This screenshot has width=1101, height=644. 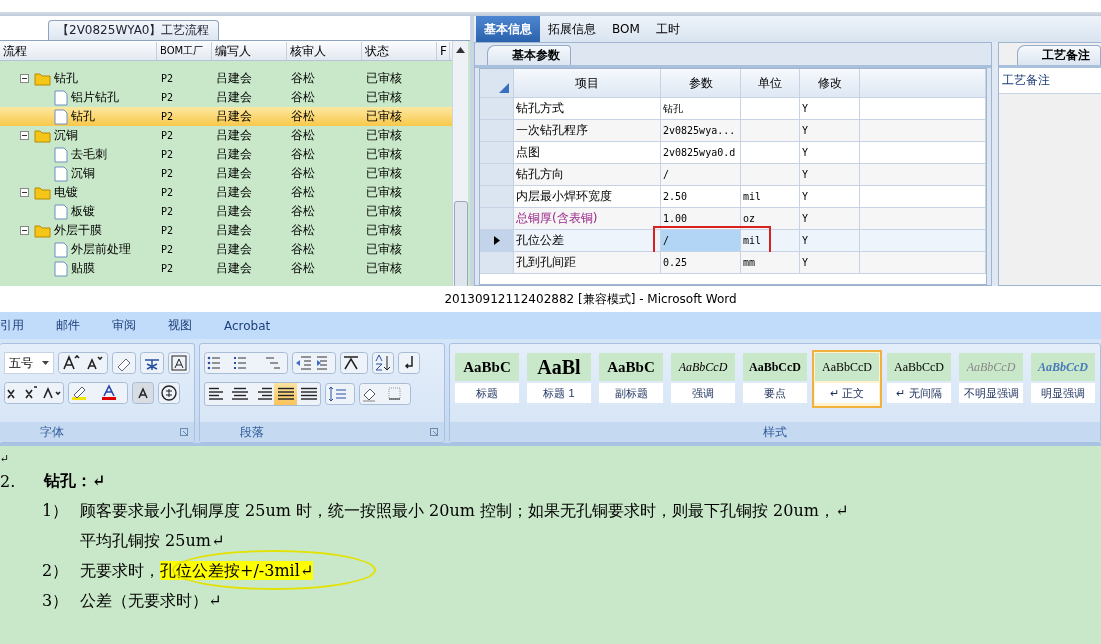 I want to click on tree-row: 外层干膜 P2 吕建会 谷松 已审核, so click(x=226, y=230).